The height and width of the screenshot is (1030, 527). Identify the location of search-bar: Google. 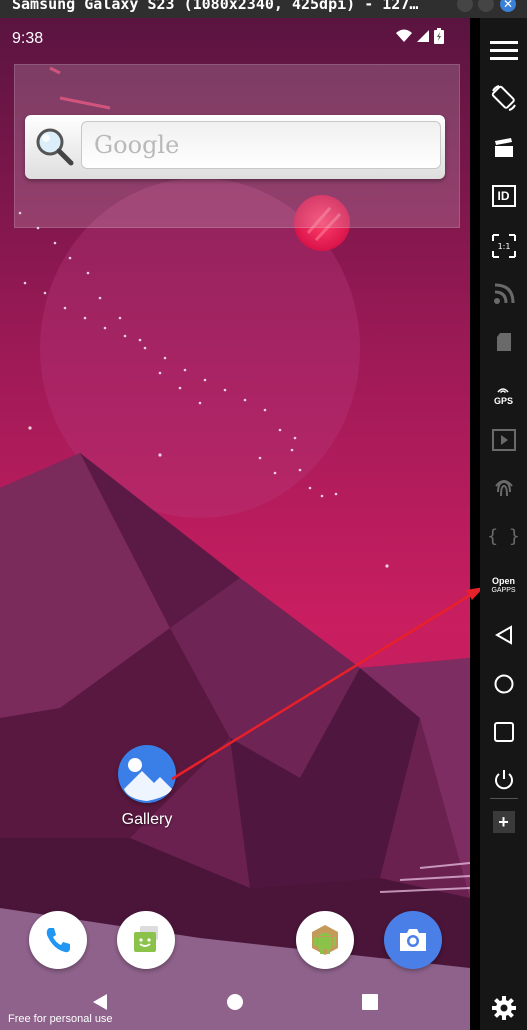
(235, 147).